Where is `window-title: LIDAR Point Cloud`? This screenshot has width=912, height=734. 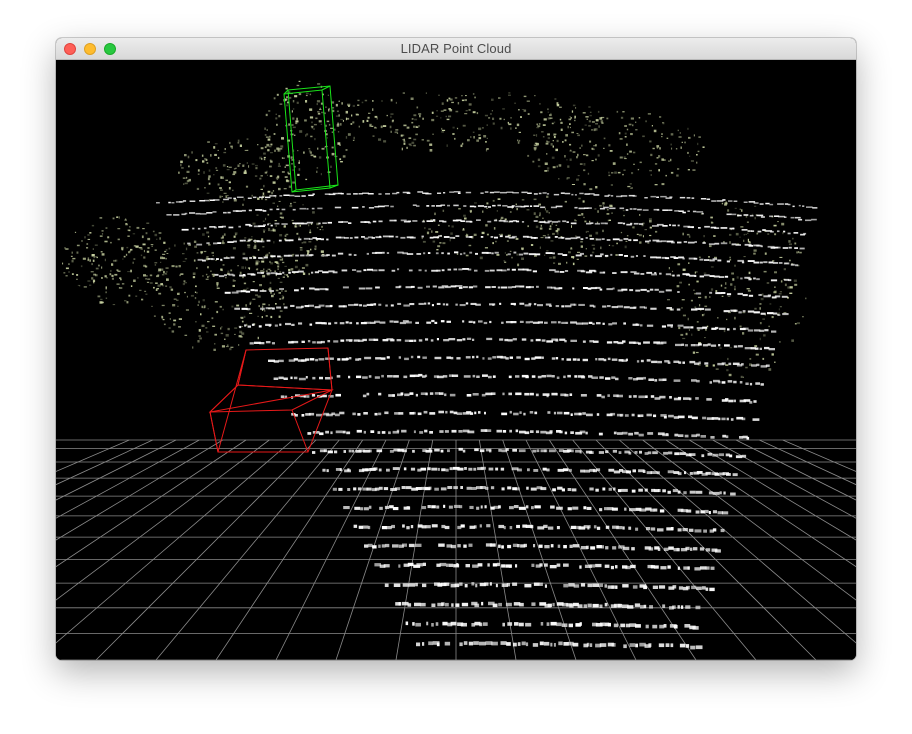
window-title: LIDAR Point Cloud is located at coordinates (456, 48).